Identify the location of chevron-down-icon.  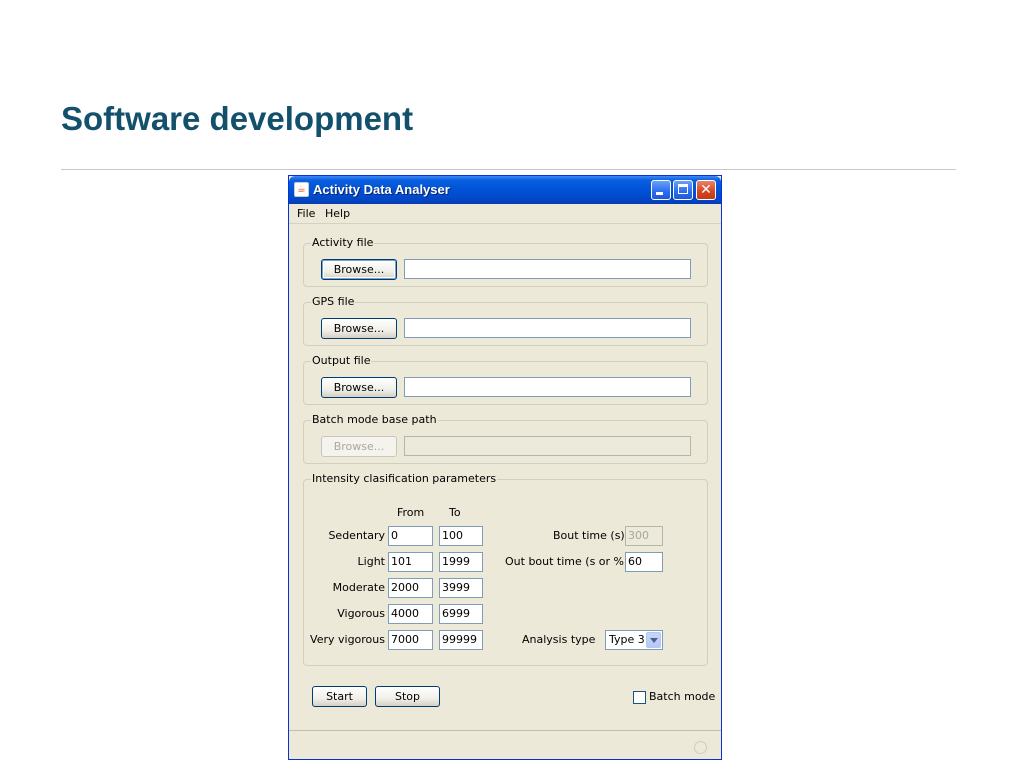
(653, 640).